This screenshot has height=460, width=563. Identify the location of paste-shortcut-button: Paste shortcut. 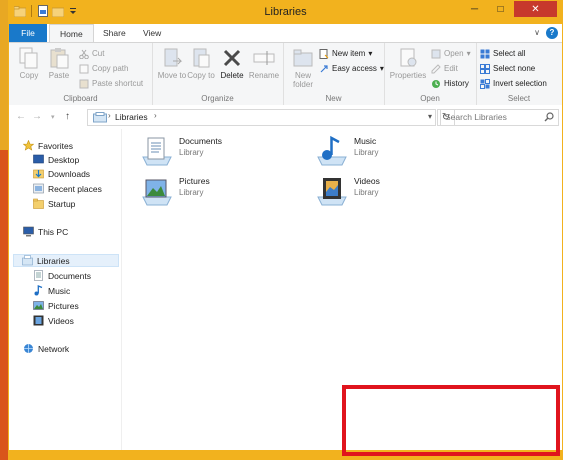
(111, 83).